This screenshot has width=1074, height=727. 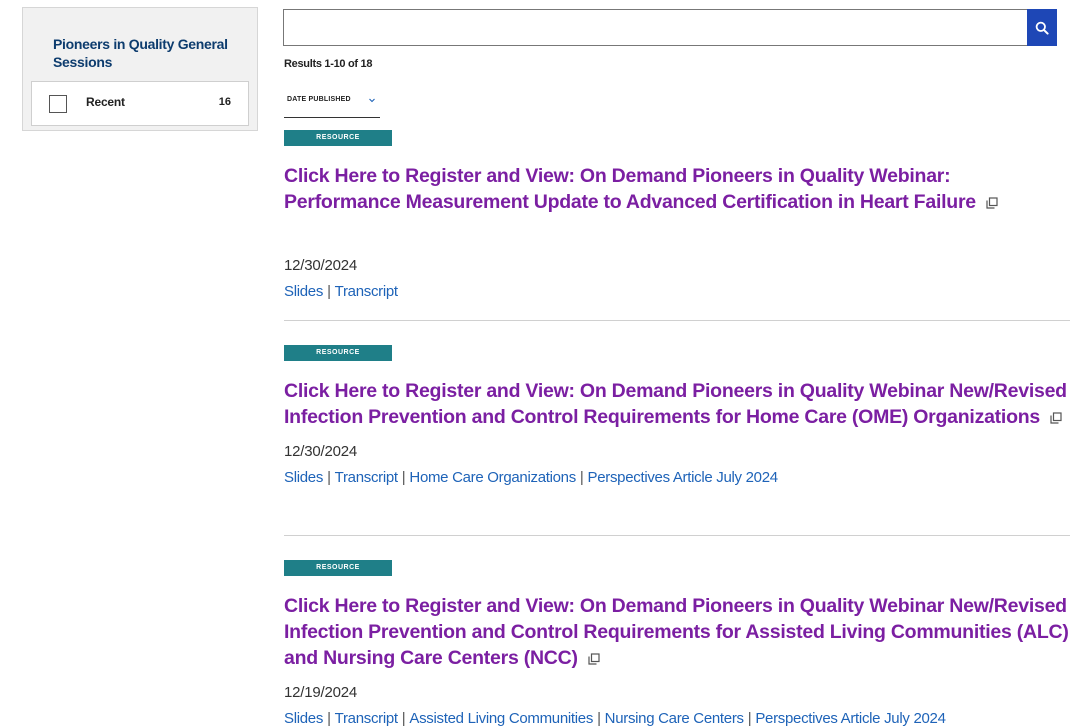 What do you see at coordinates (492, 477) in the screenshot?
I see `result-link: Home Care Organizations` at bounding box center [492, 477].